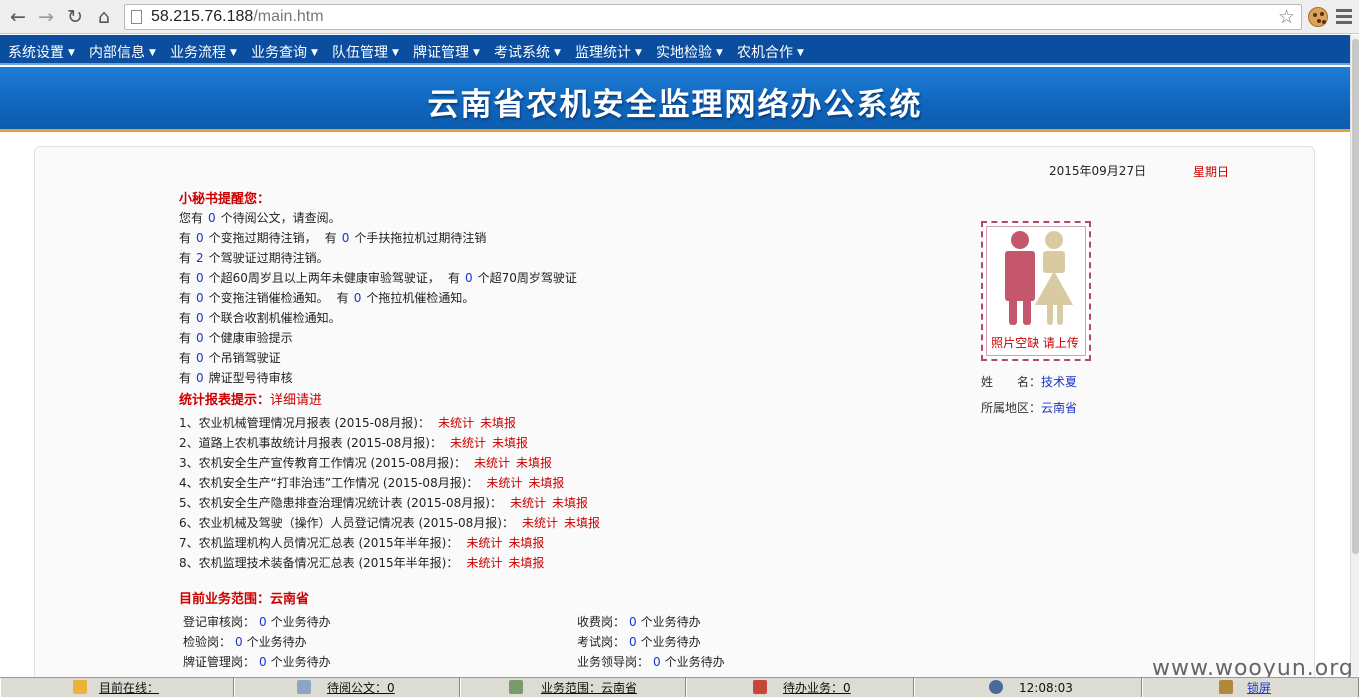  Describe the element at coordinates (770, 52) in the screenshot. I see `menu-item-cooperation: 农机合作 ▼` at that location.